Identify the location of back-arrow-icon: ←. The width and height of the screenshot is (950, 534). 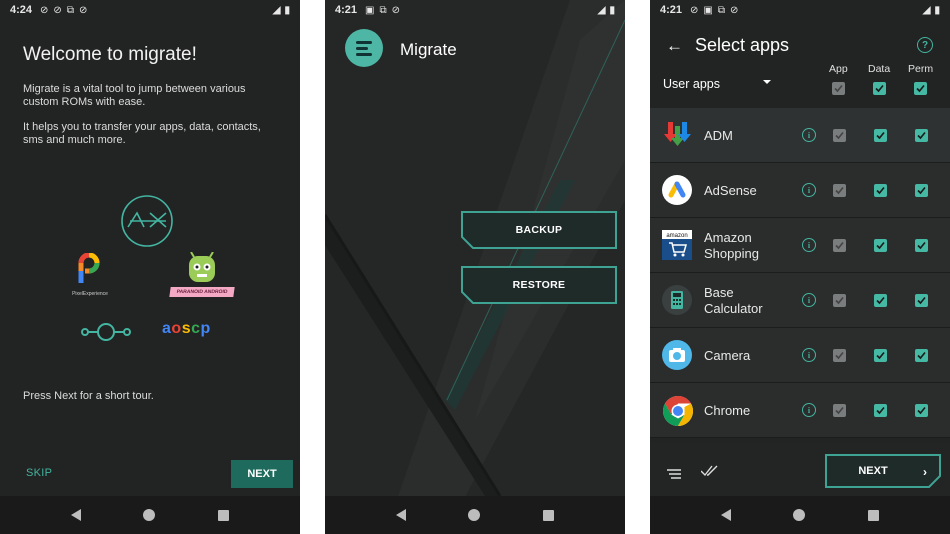
(674, 46).